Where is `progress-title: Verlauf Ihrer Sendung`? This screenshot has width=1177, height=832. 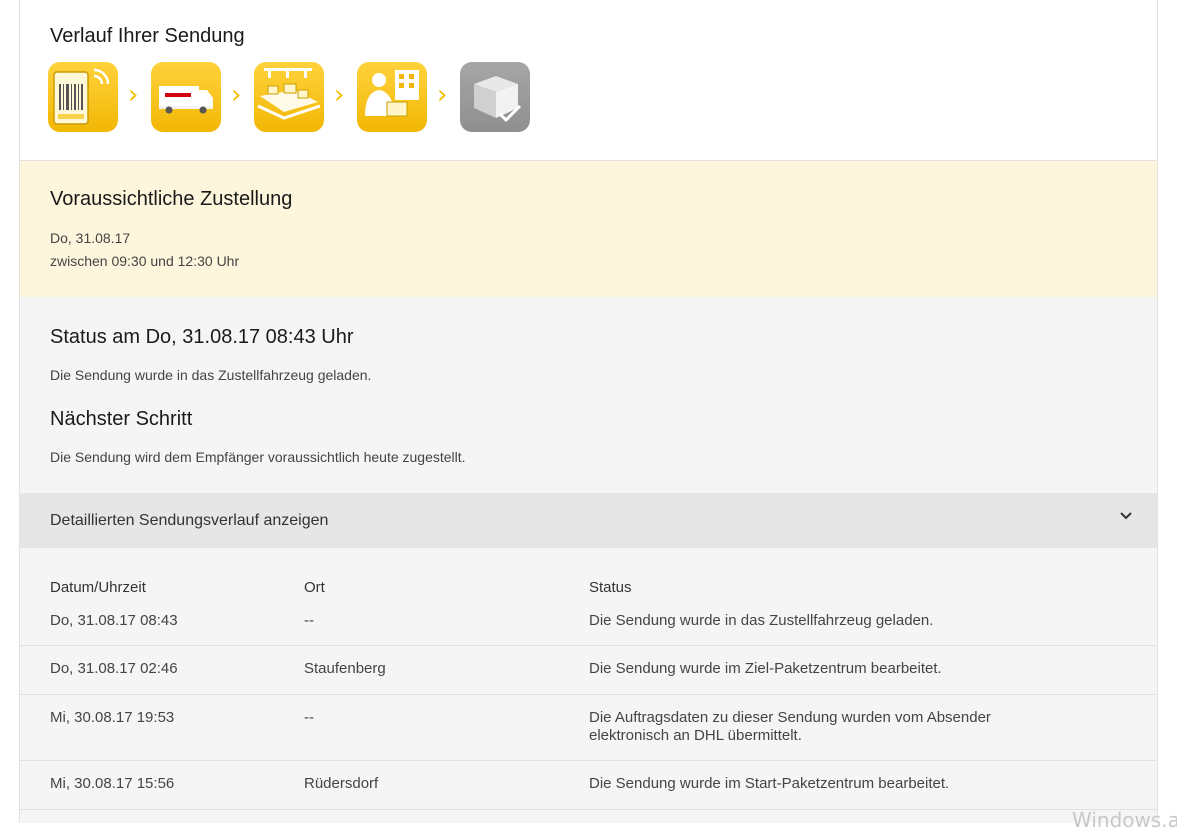 progress-title: Verlauf Ihrer Sendung is located at coordinates (147, 36).